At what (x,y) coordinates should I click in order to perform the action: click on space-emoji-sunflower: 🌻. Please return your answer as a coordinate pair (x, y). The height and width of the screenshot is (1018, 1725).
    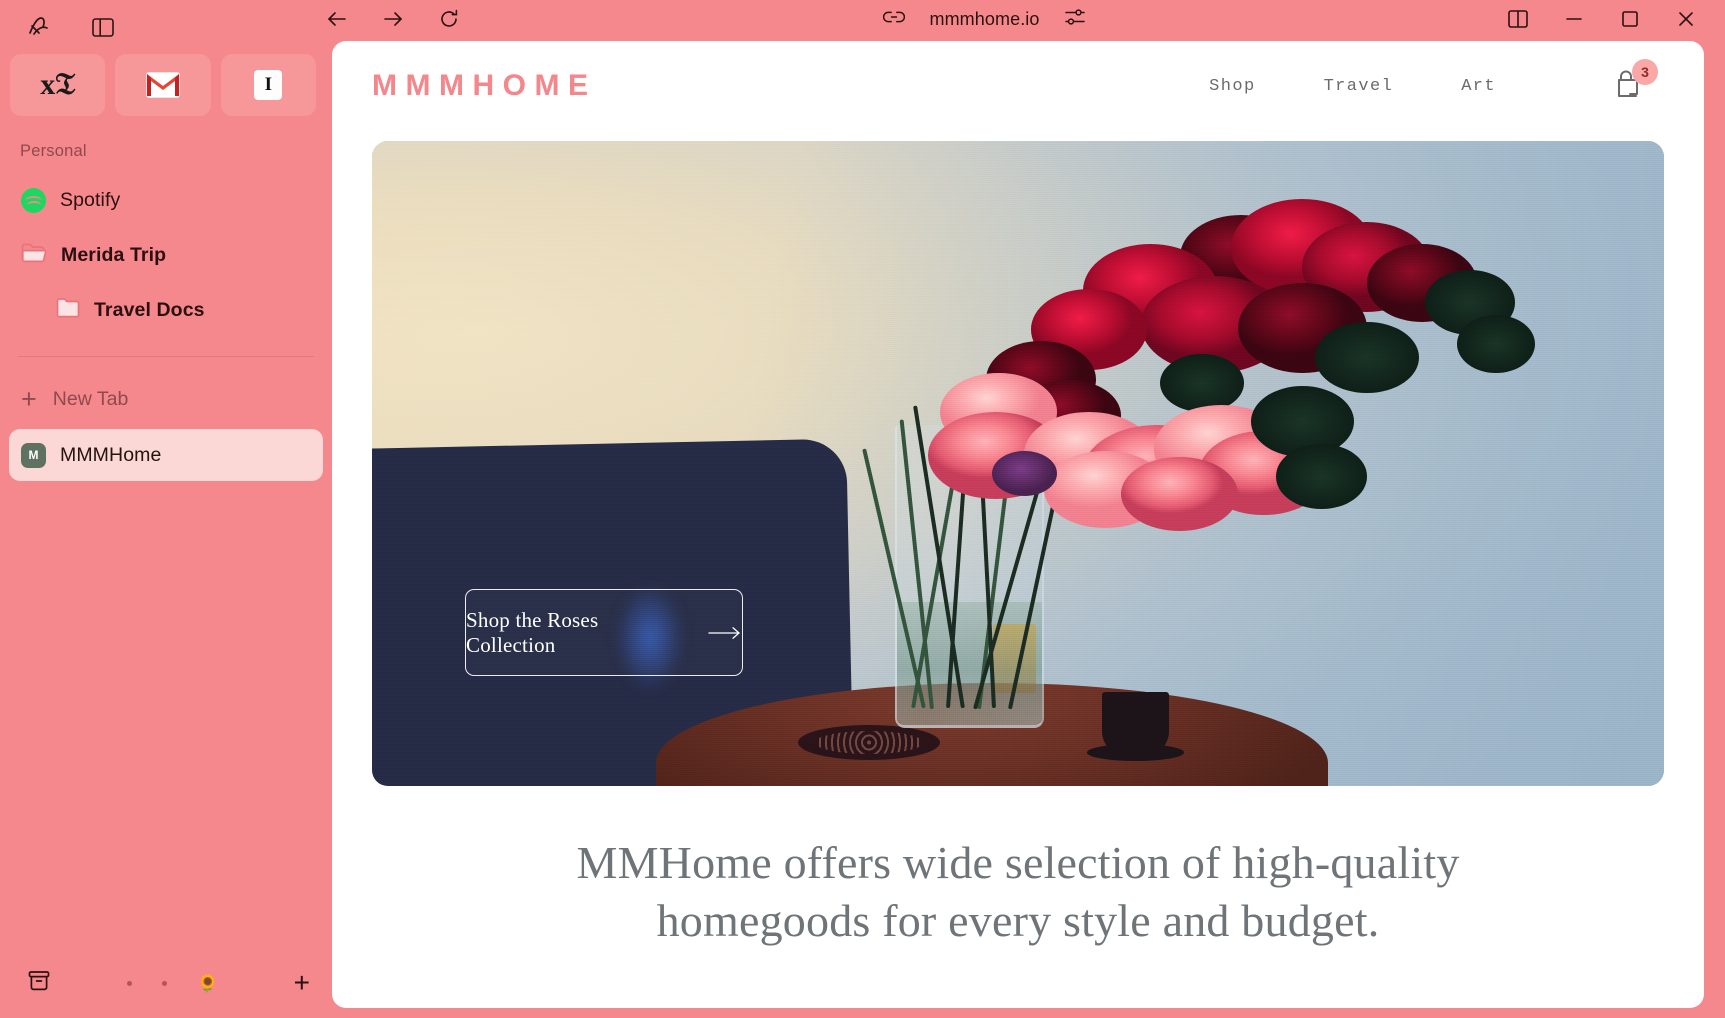
    Looking at the image, I should click on (207, 983).